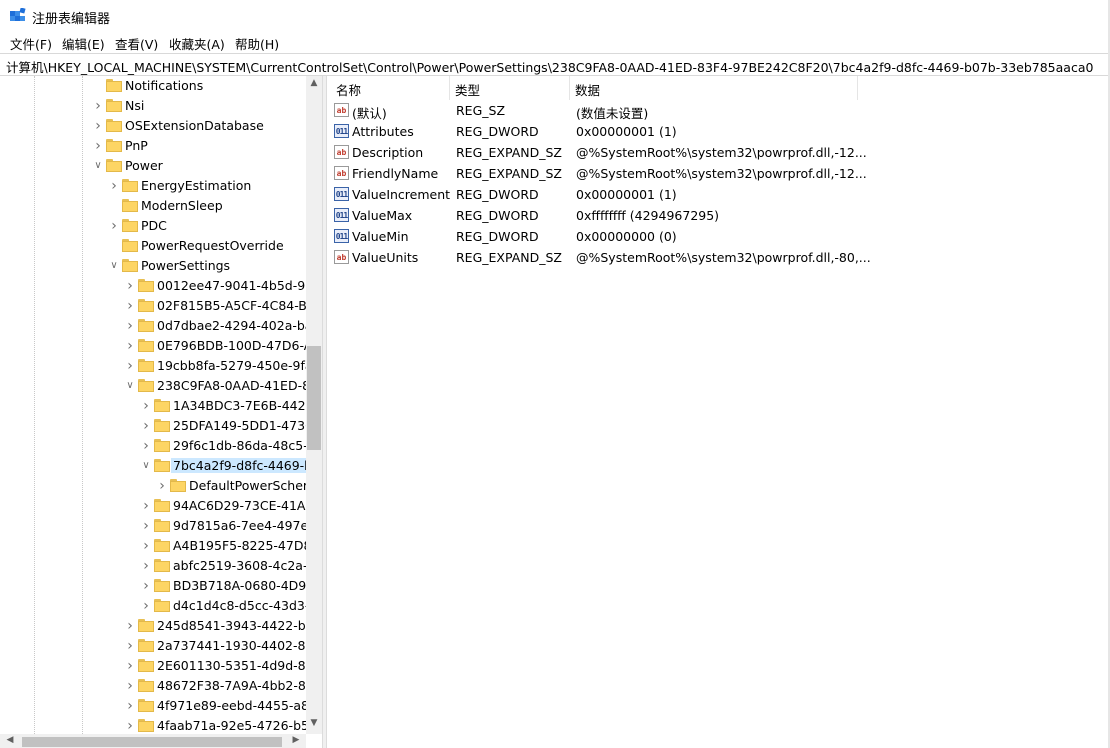 The image size is (1110, 748). What do you see at coordinates (160, 526) in the screenshot?
I see `tree-node: › 9d7815a6-7ee4-497e-8` at bounding box center [160, 526].